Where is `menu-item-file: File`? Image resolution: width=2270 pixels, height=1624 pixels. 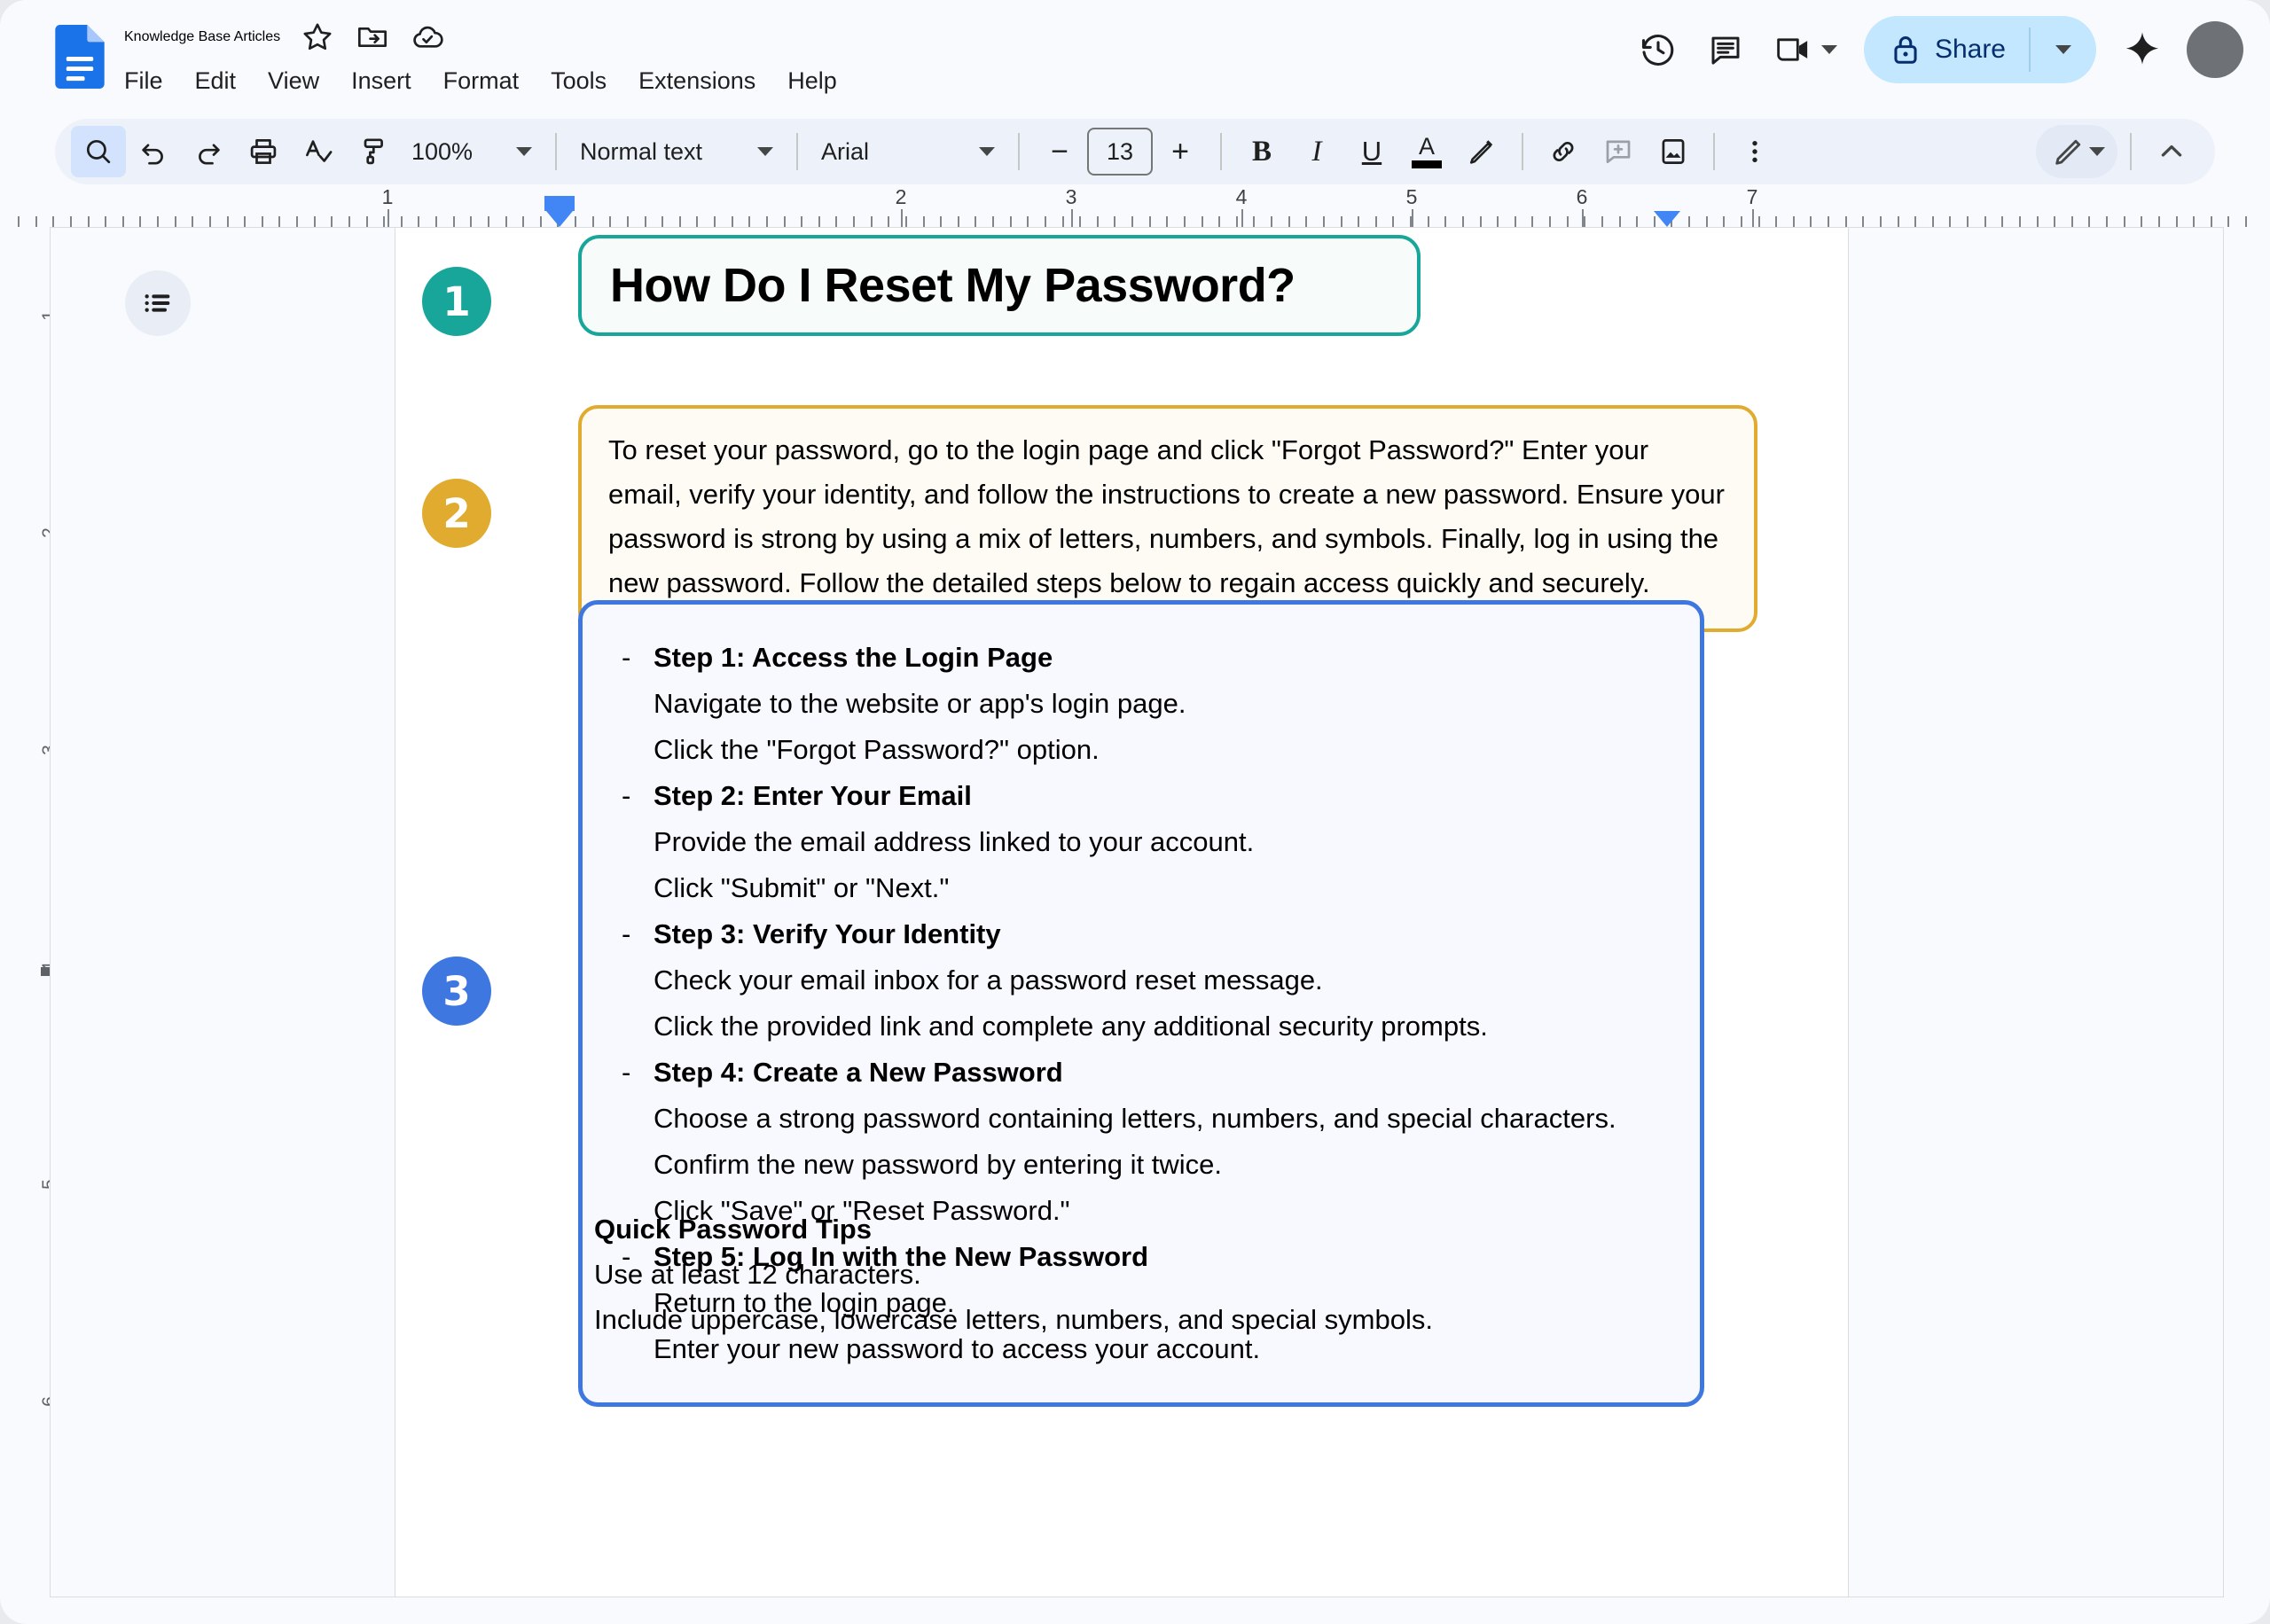 menu-item-file: File is located at coordinates (152, 81).